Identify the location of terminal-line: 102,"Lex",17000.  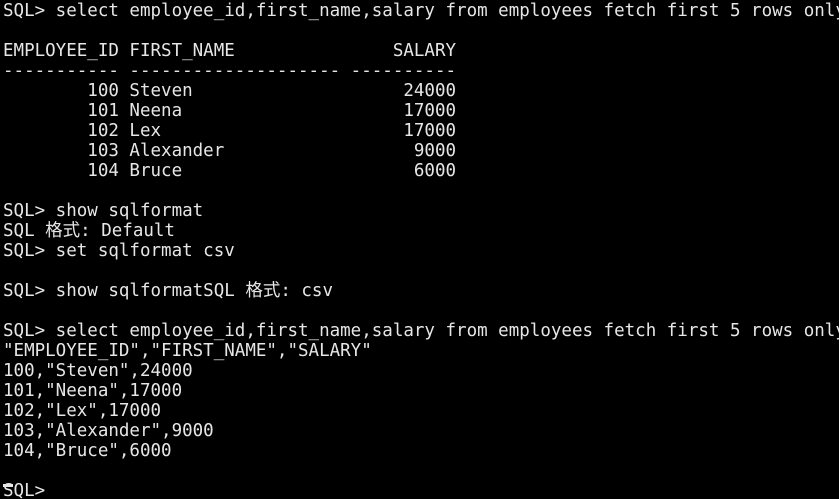
(82, 411).